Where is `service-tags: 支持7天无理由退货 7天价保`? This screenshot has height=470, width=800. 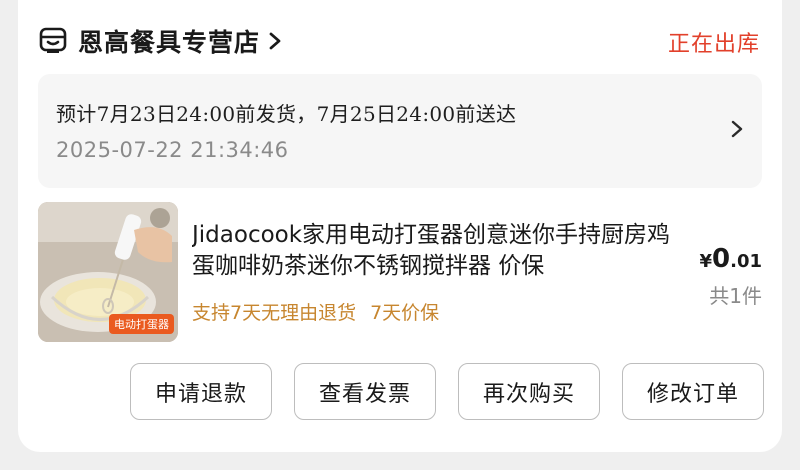 service-tags: 支持7天无理由退货 7天价保 is located at coordinates (315, 311).